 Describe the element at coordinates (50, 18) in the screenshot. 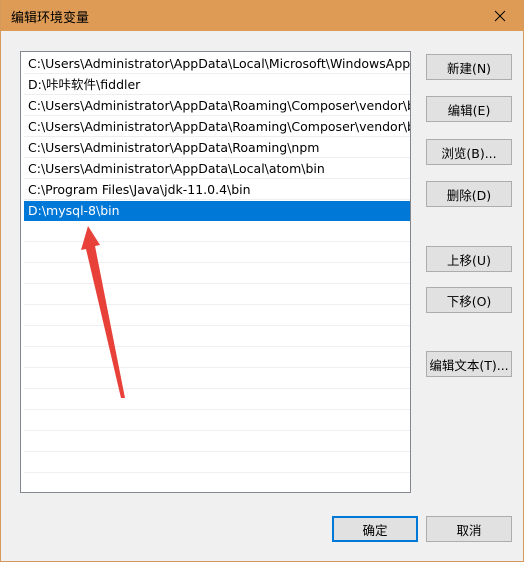

I see `window-title: 编辑环境变量` at that location.